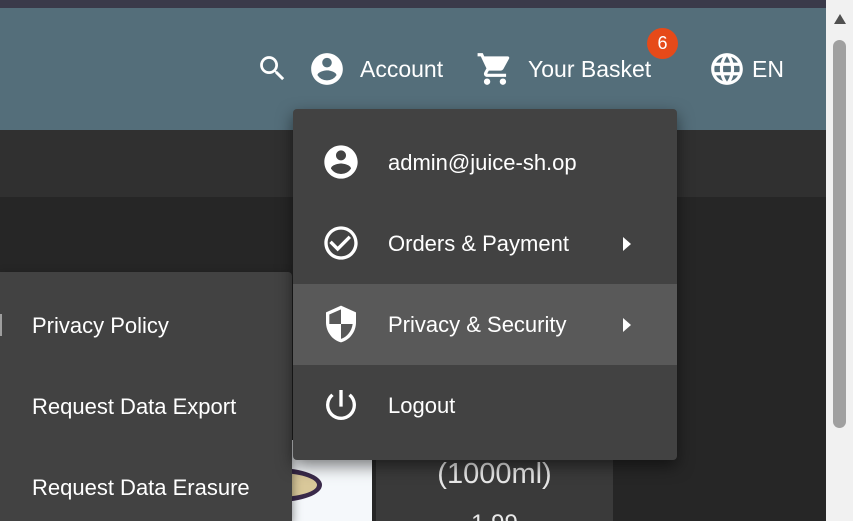 The image size is (853, 521). I want to click on search-button, so click(272, 68).